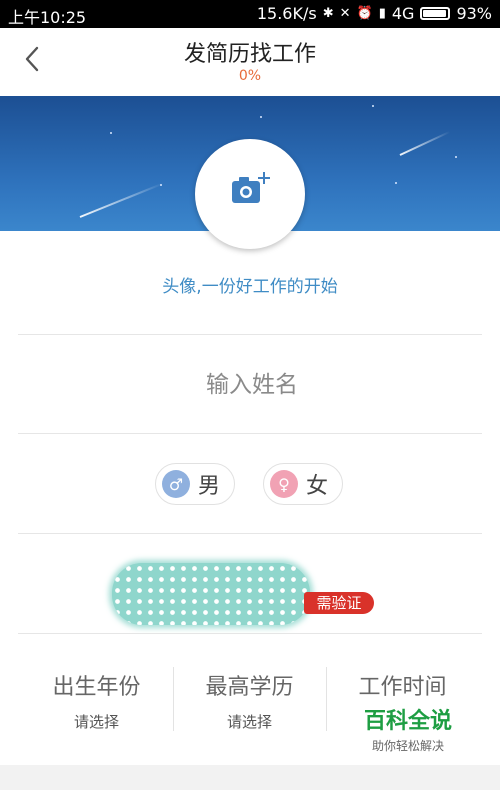  Describe the element at coordinates (250, 287) in the screenshot. I see `avatar-caption: 头像,一份好工作的开始` at that location.